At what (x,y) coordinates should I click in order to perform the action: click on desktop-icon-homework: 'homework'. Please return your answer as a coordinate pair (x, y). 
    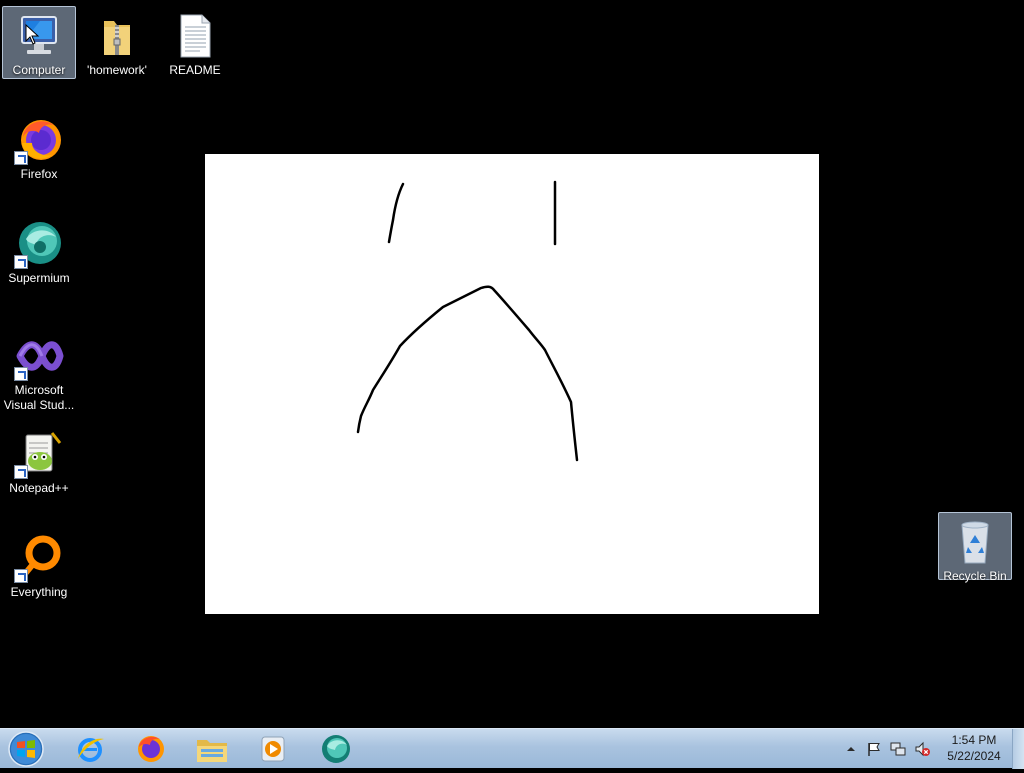
    Looking at the image, I should click on (117, 42).